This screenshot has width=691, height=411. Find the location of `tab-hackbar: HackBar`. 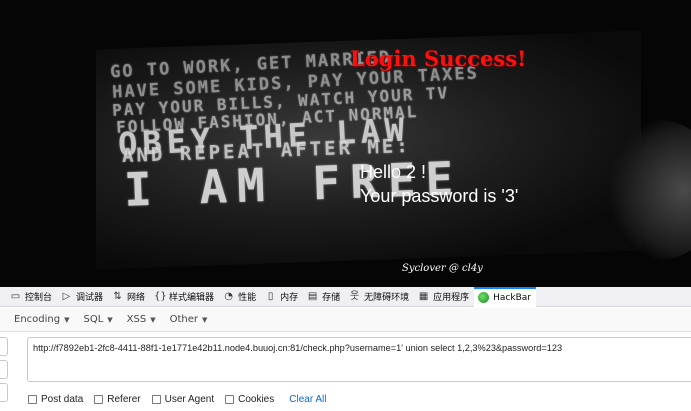

tab-hackbar: HackBar is located at coordinates (505, 296).